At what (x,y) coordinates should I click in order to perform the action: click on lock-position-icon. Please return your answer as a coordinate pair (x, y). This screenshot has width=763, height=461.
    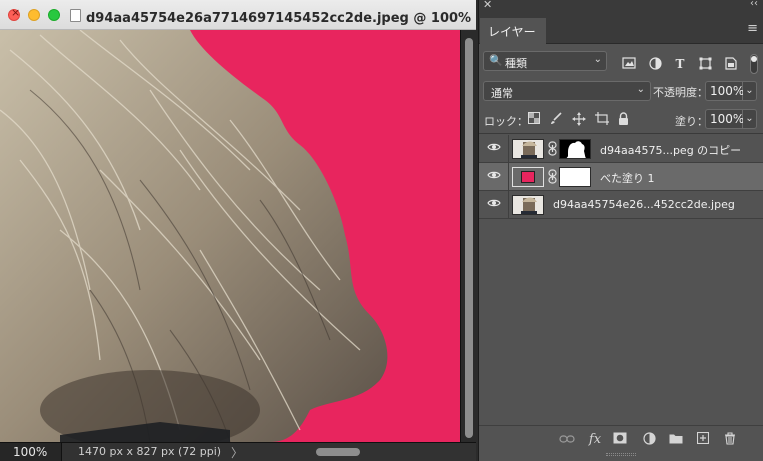
    Looking at the image, I should click on (579, 119).